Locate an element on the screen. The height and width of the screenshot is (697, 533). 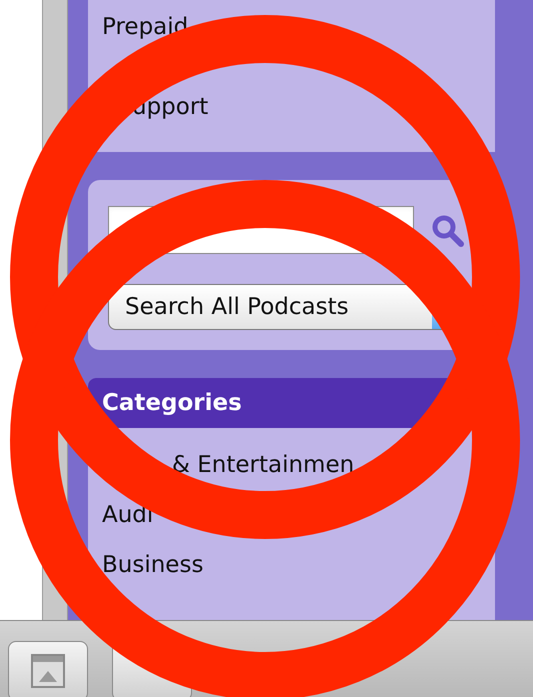
artwork-icon is located at coordinates (48, 671).